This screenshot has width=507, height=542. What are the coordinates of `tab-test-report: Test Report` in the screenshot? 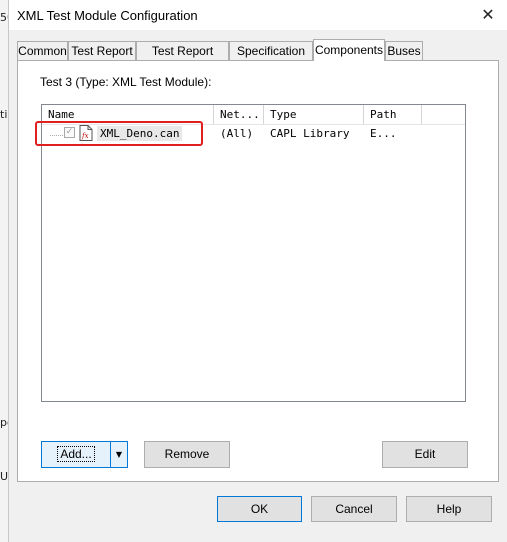 It's located at (102, 50).